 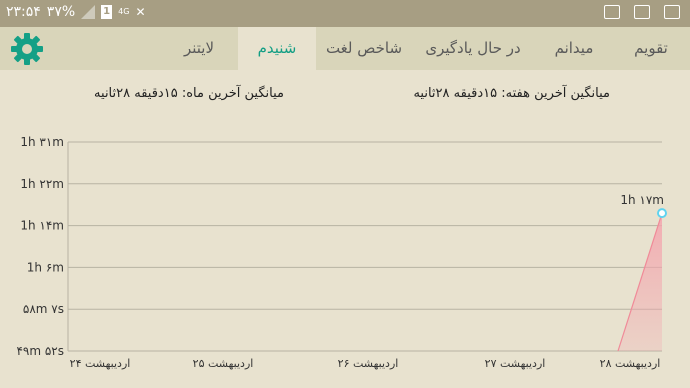 What do you see at coordinates (42, 142) in the screenshot?
I see `y-tick-label: 1h ۳۱m` at bounding box center [42, 142].